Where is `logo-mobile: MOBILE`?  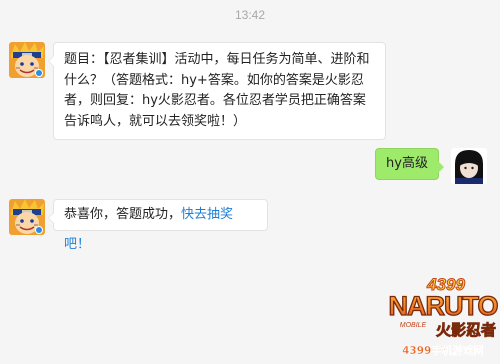
logo-mobile: MOBILE is located at coordinates (413, 325).